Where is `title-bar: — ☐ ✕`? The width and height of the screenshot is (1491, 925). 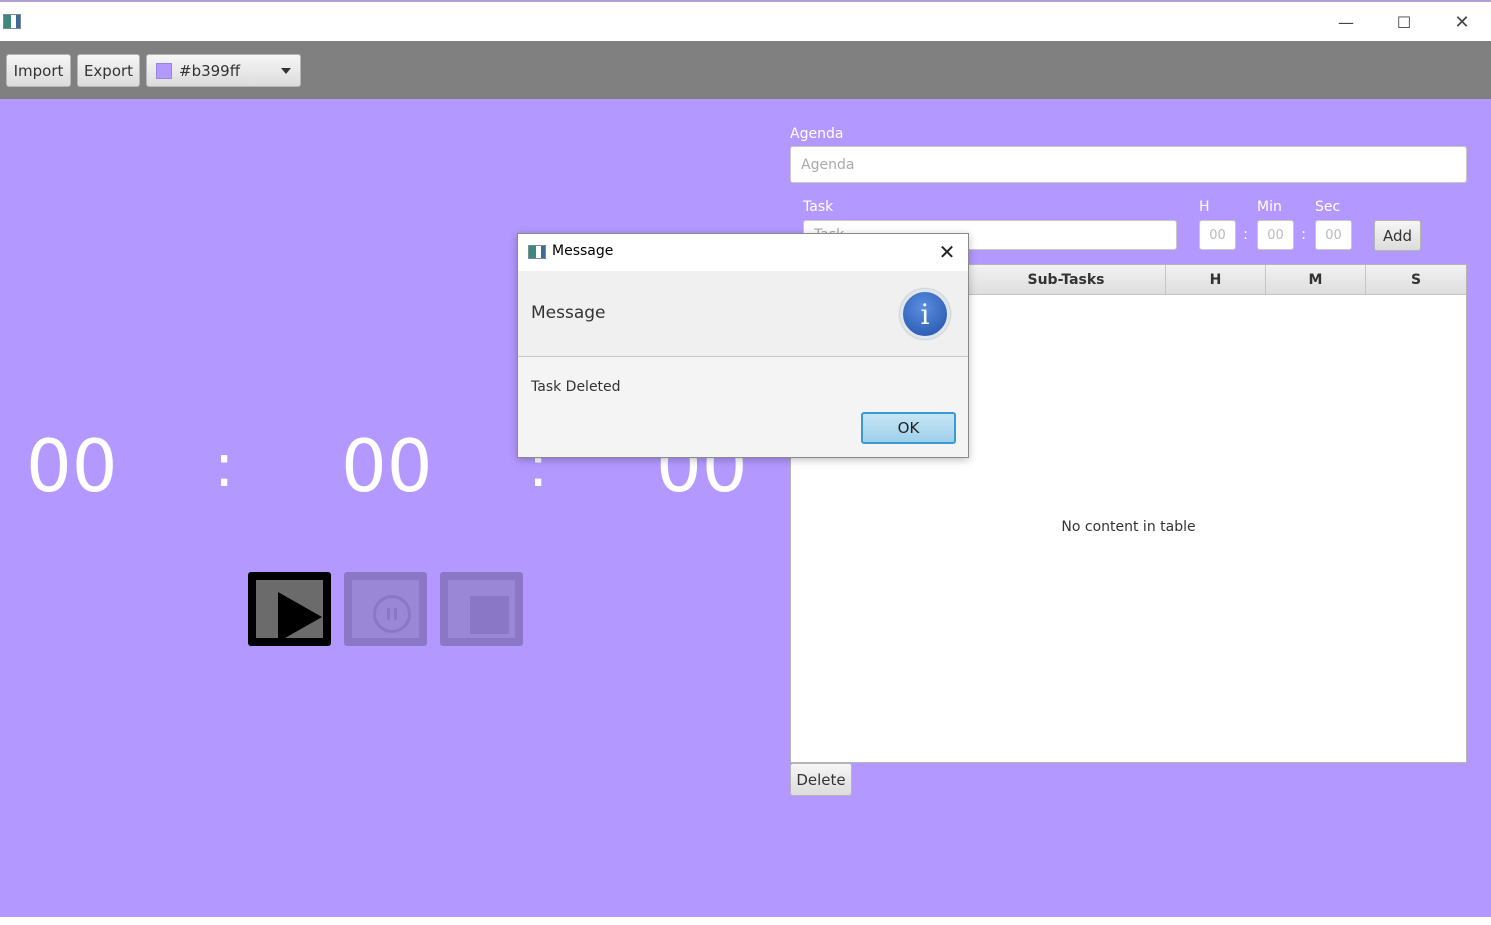
title-bar: — ☐ ✕ is located at coordinates (745, 21).